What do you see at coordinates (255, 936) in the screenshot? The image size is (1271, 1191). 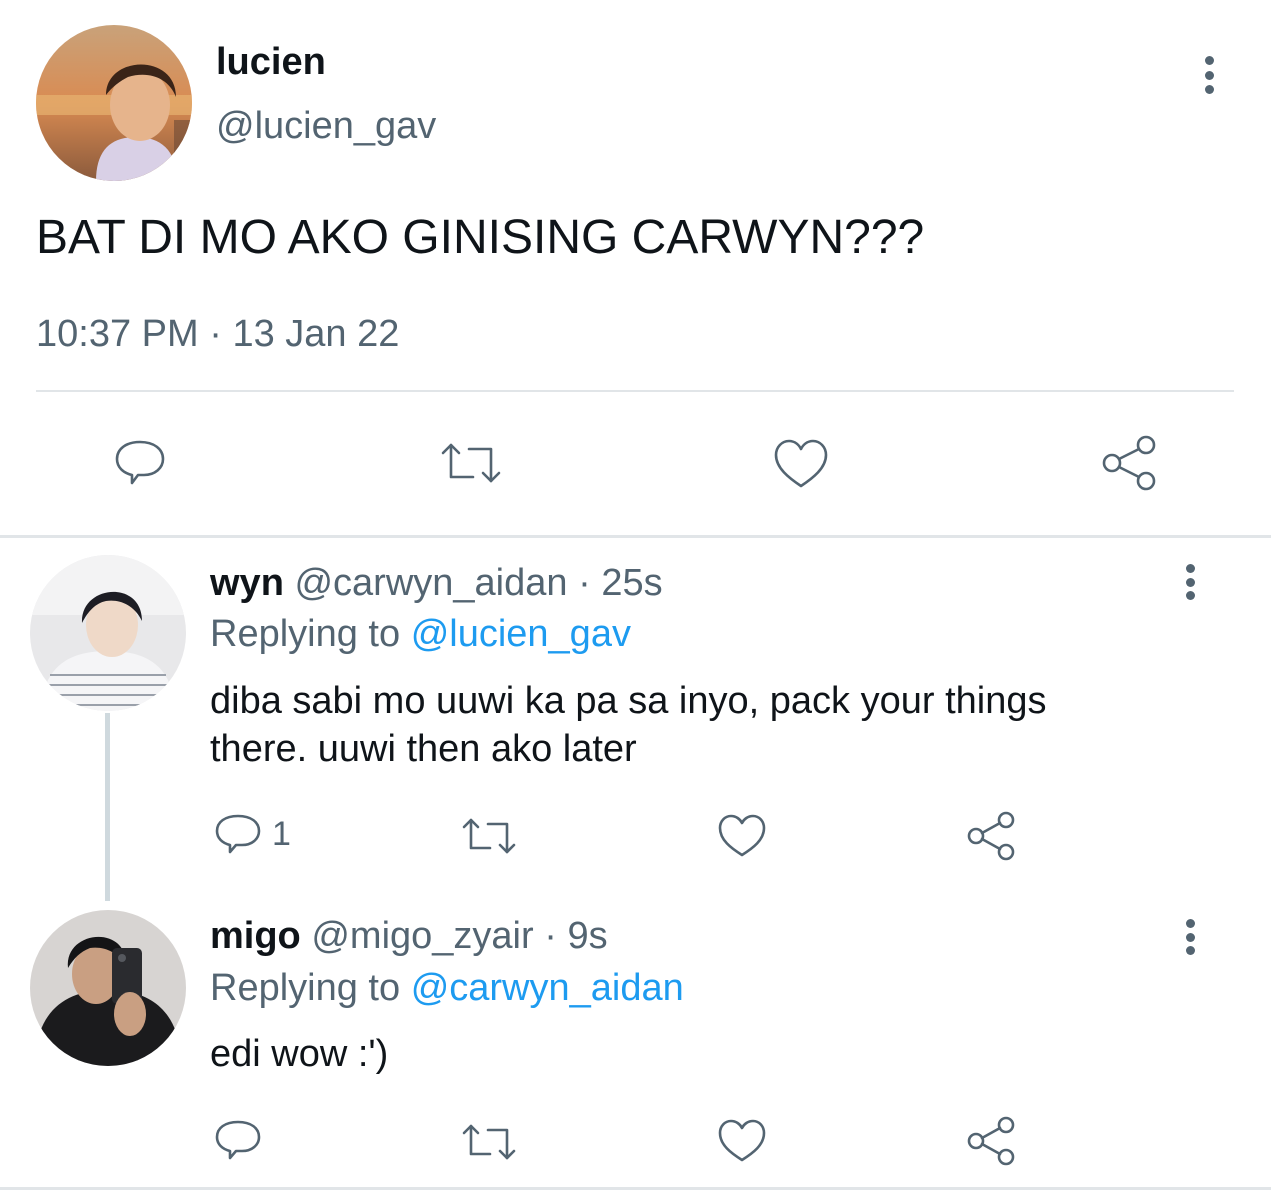 I see `author-display-name: migo` at bounding box center [255, 936].